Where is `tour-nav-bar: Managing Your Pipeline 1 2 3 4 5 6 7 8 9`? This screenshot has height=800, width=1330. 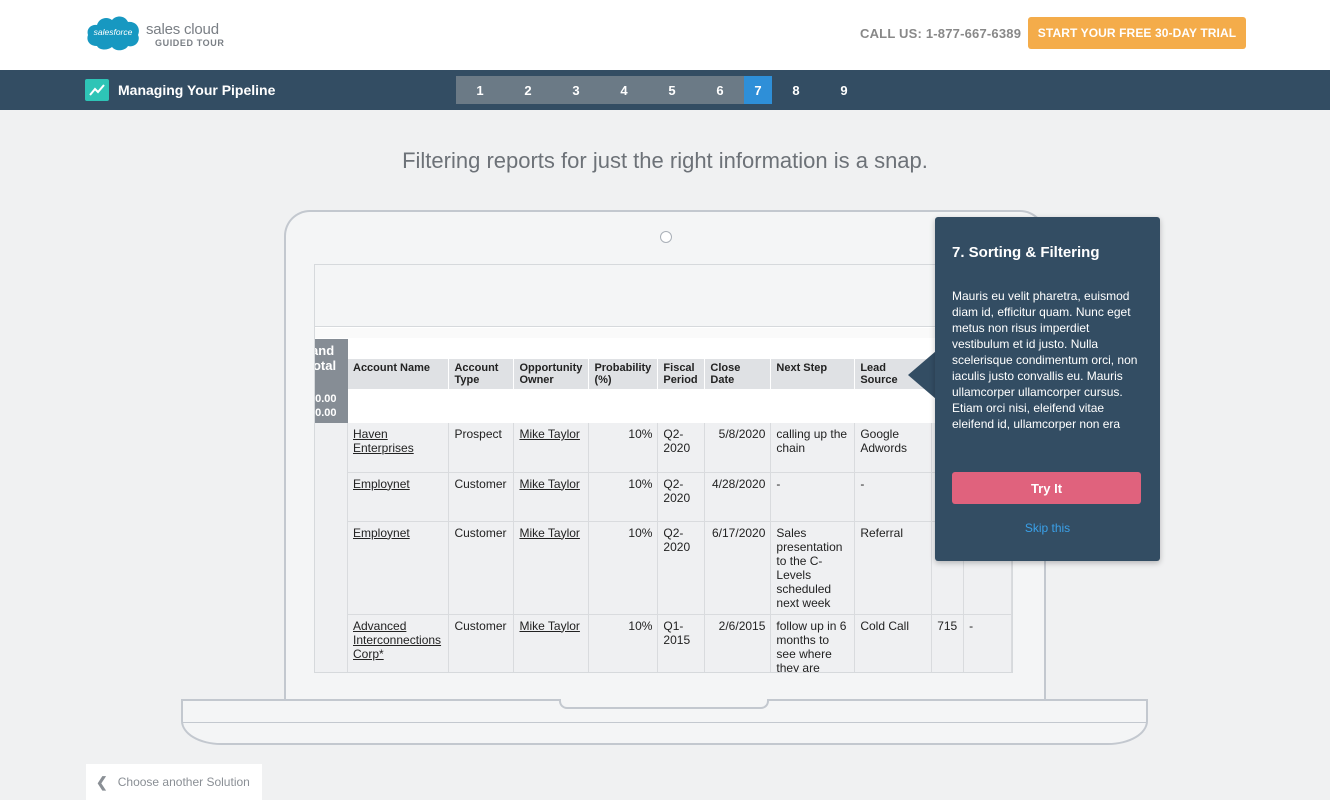
tour-nav-bar: Managing Your Pipeline 1 2 3 4 5 6 7 8 9 is located at coordinates (665, 90).